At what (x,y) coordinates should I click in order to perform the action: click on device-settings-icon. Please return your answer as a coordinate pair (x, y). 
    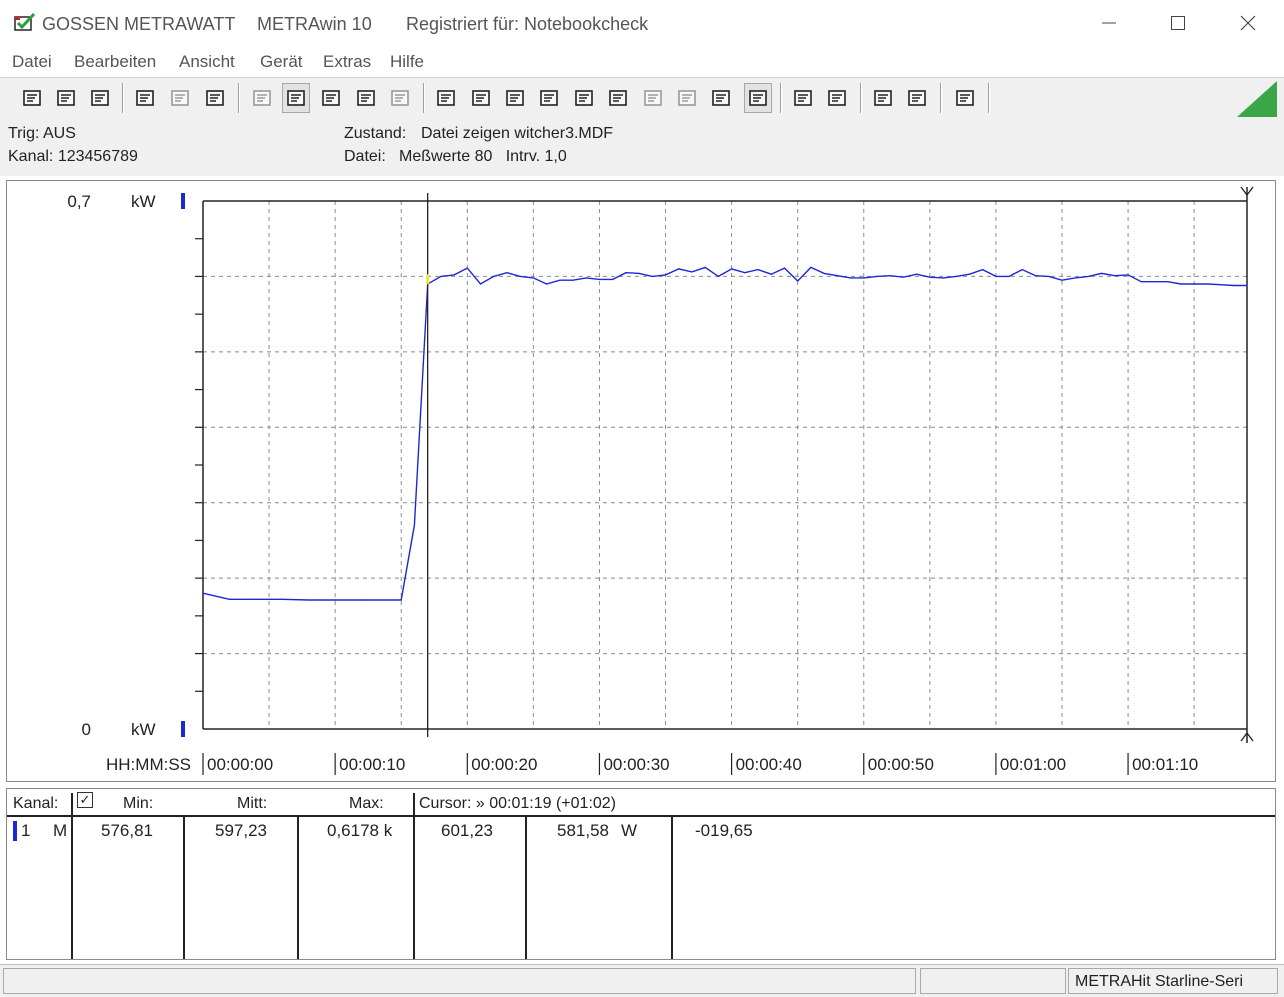
    Looking at the image, I should click on (180, 98).